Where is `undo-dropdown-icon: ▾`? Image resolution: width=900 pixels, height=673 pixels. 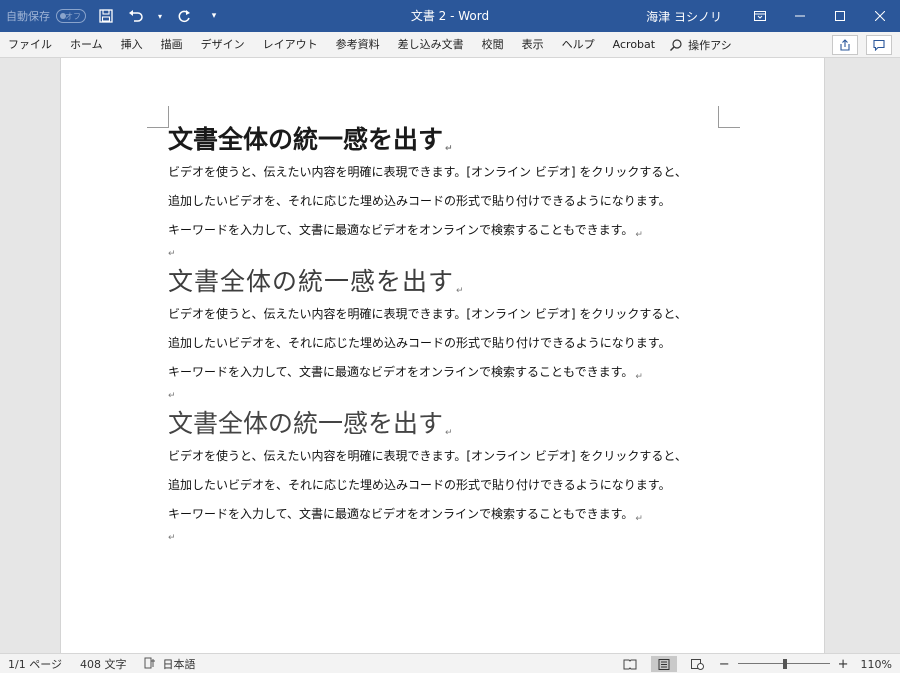
undo-dropdown-icon: ▾ is located at coordinates (160, 16).